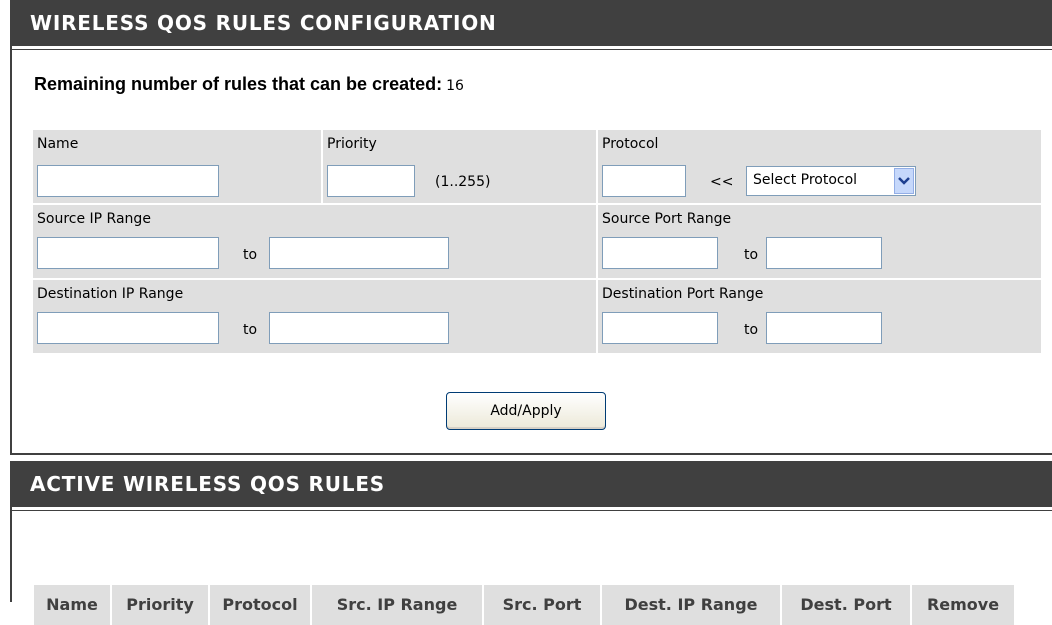 Image resolution: width=1052 pixels, height=625 pixels. I want to click on destination-port-end-input, so click(824, 328).